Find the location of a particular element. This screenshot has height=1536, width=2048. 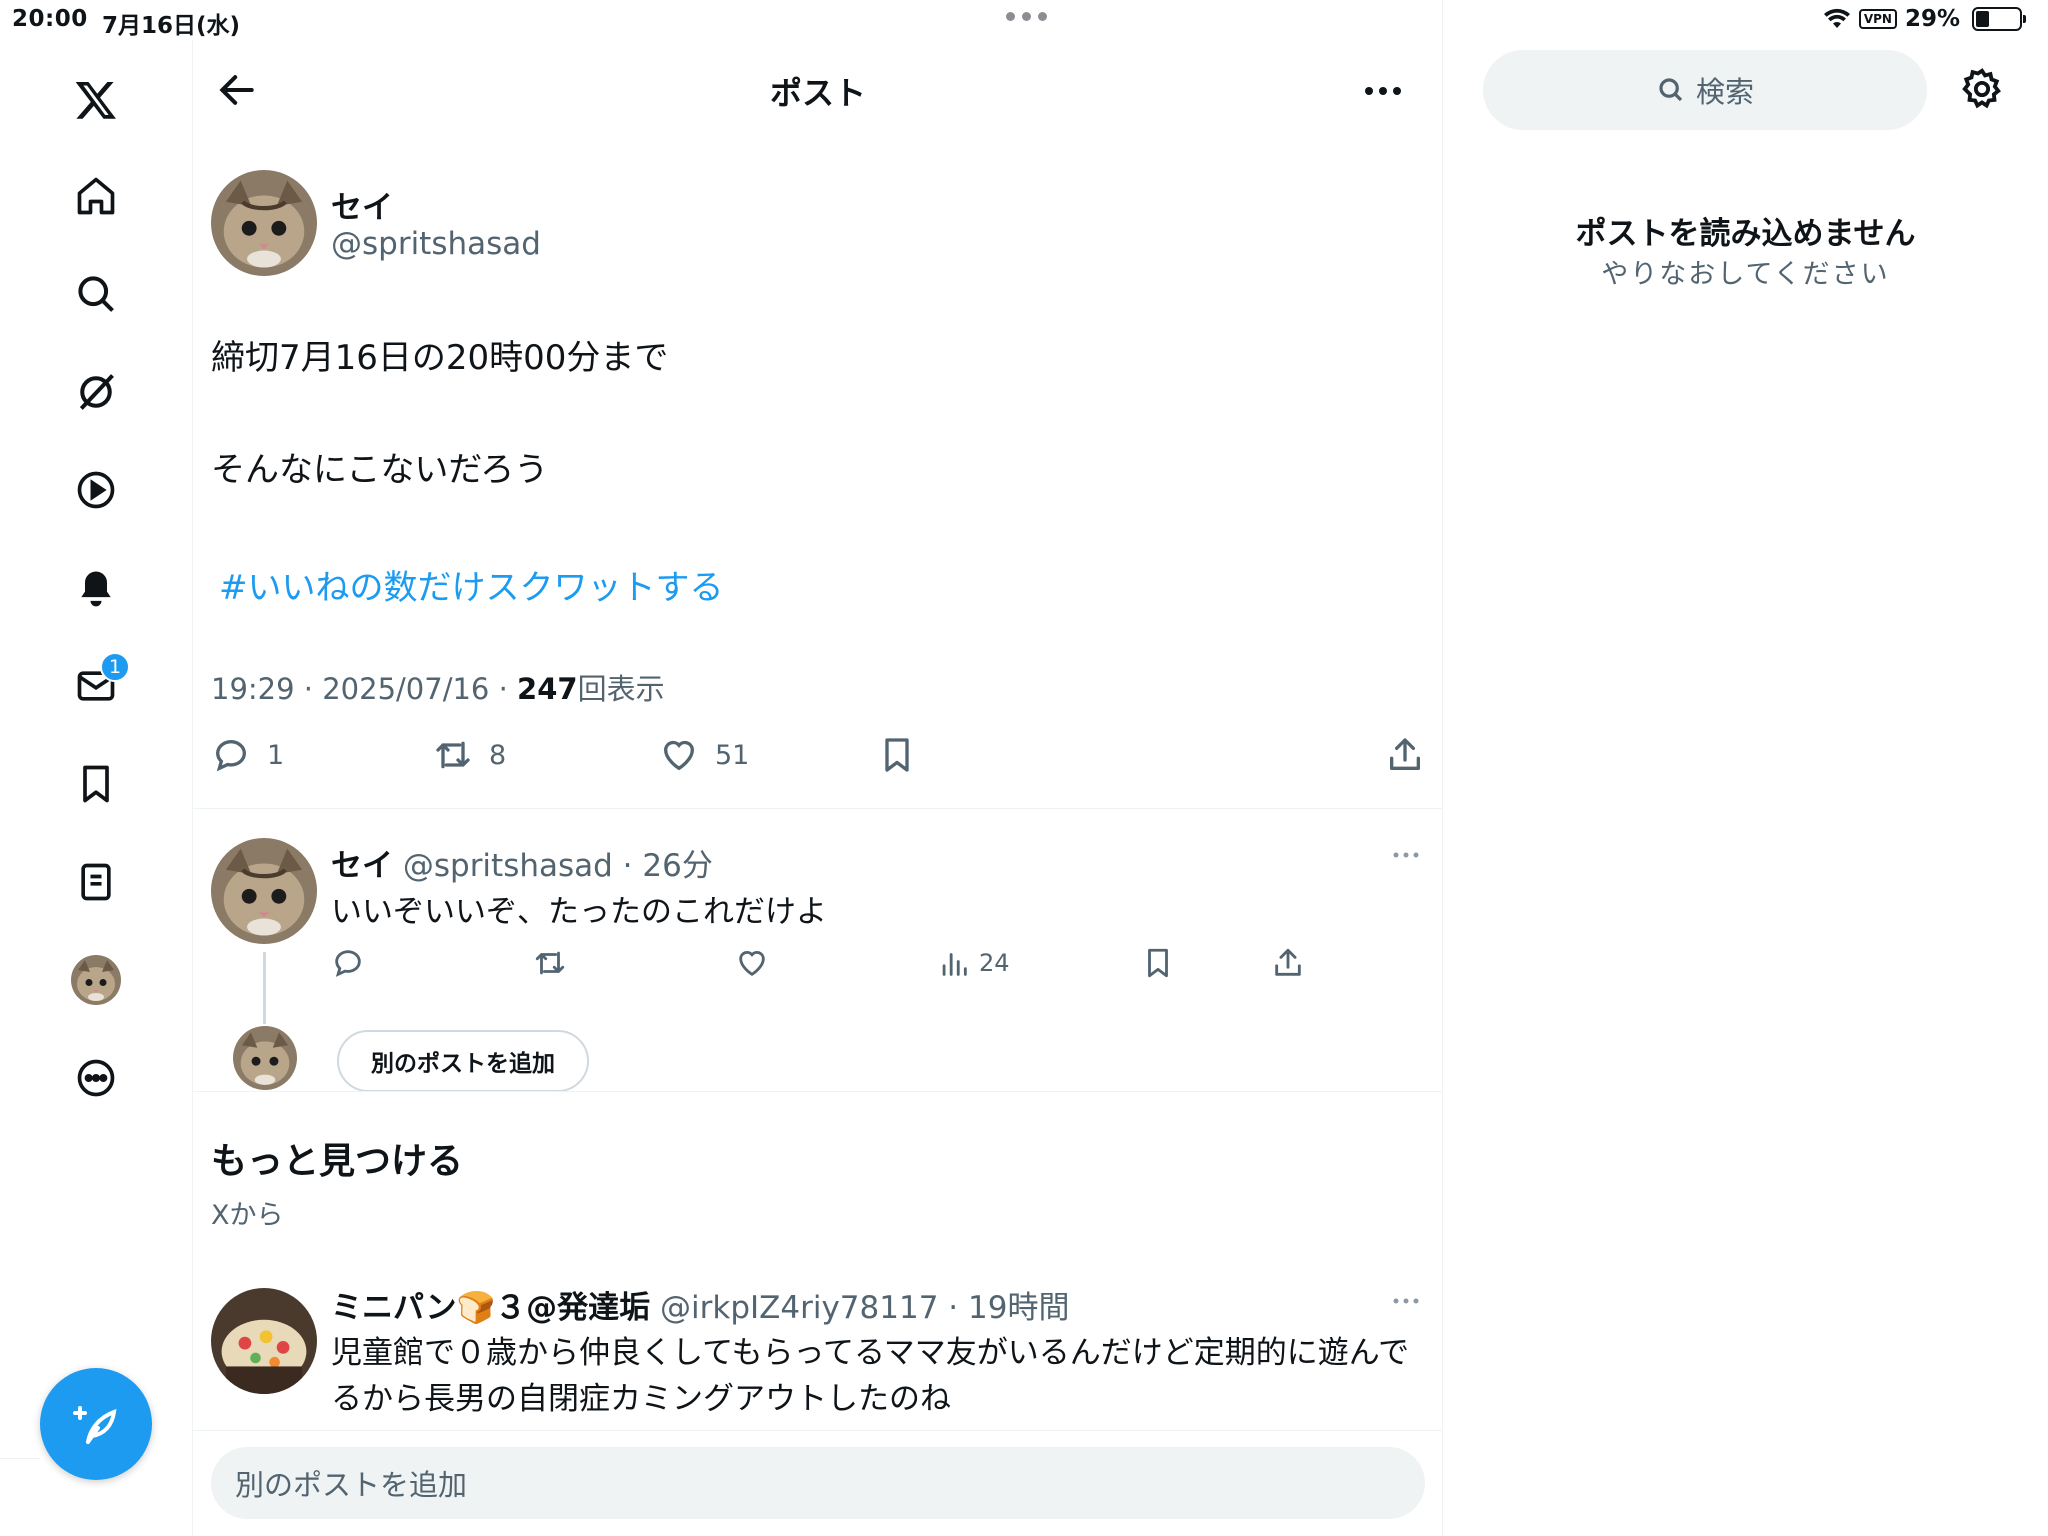

messages-mail-icon: 1 is located at coordinates (98, 684).